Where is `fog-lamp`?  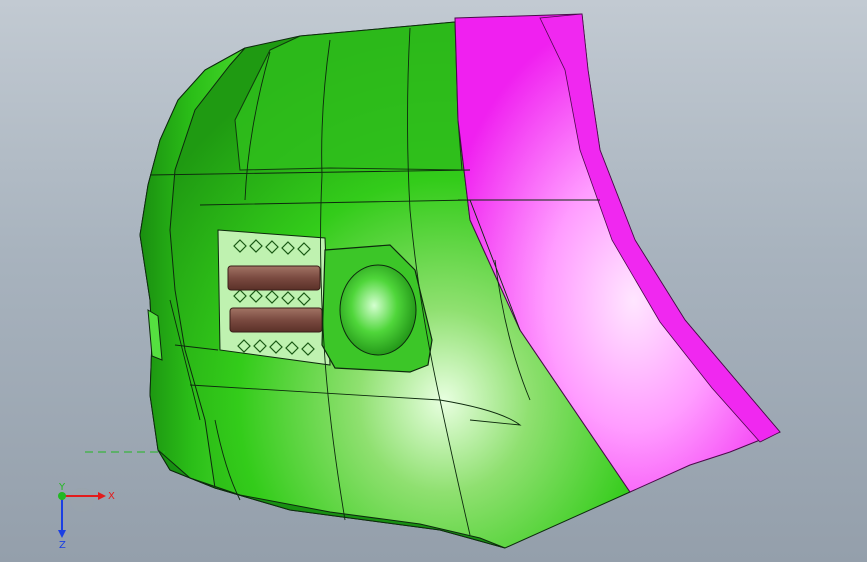 fog-lamp is located at coordinates (378, 310).